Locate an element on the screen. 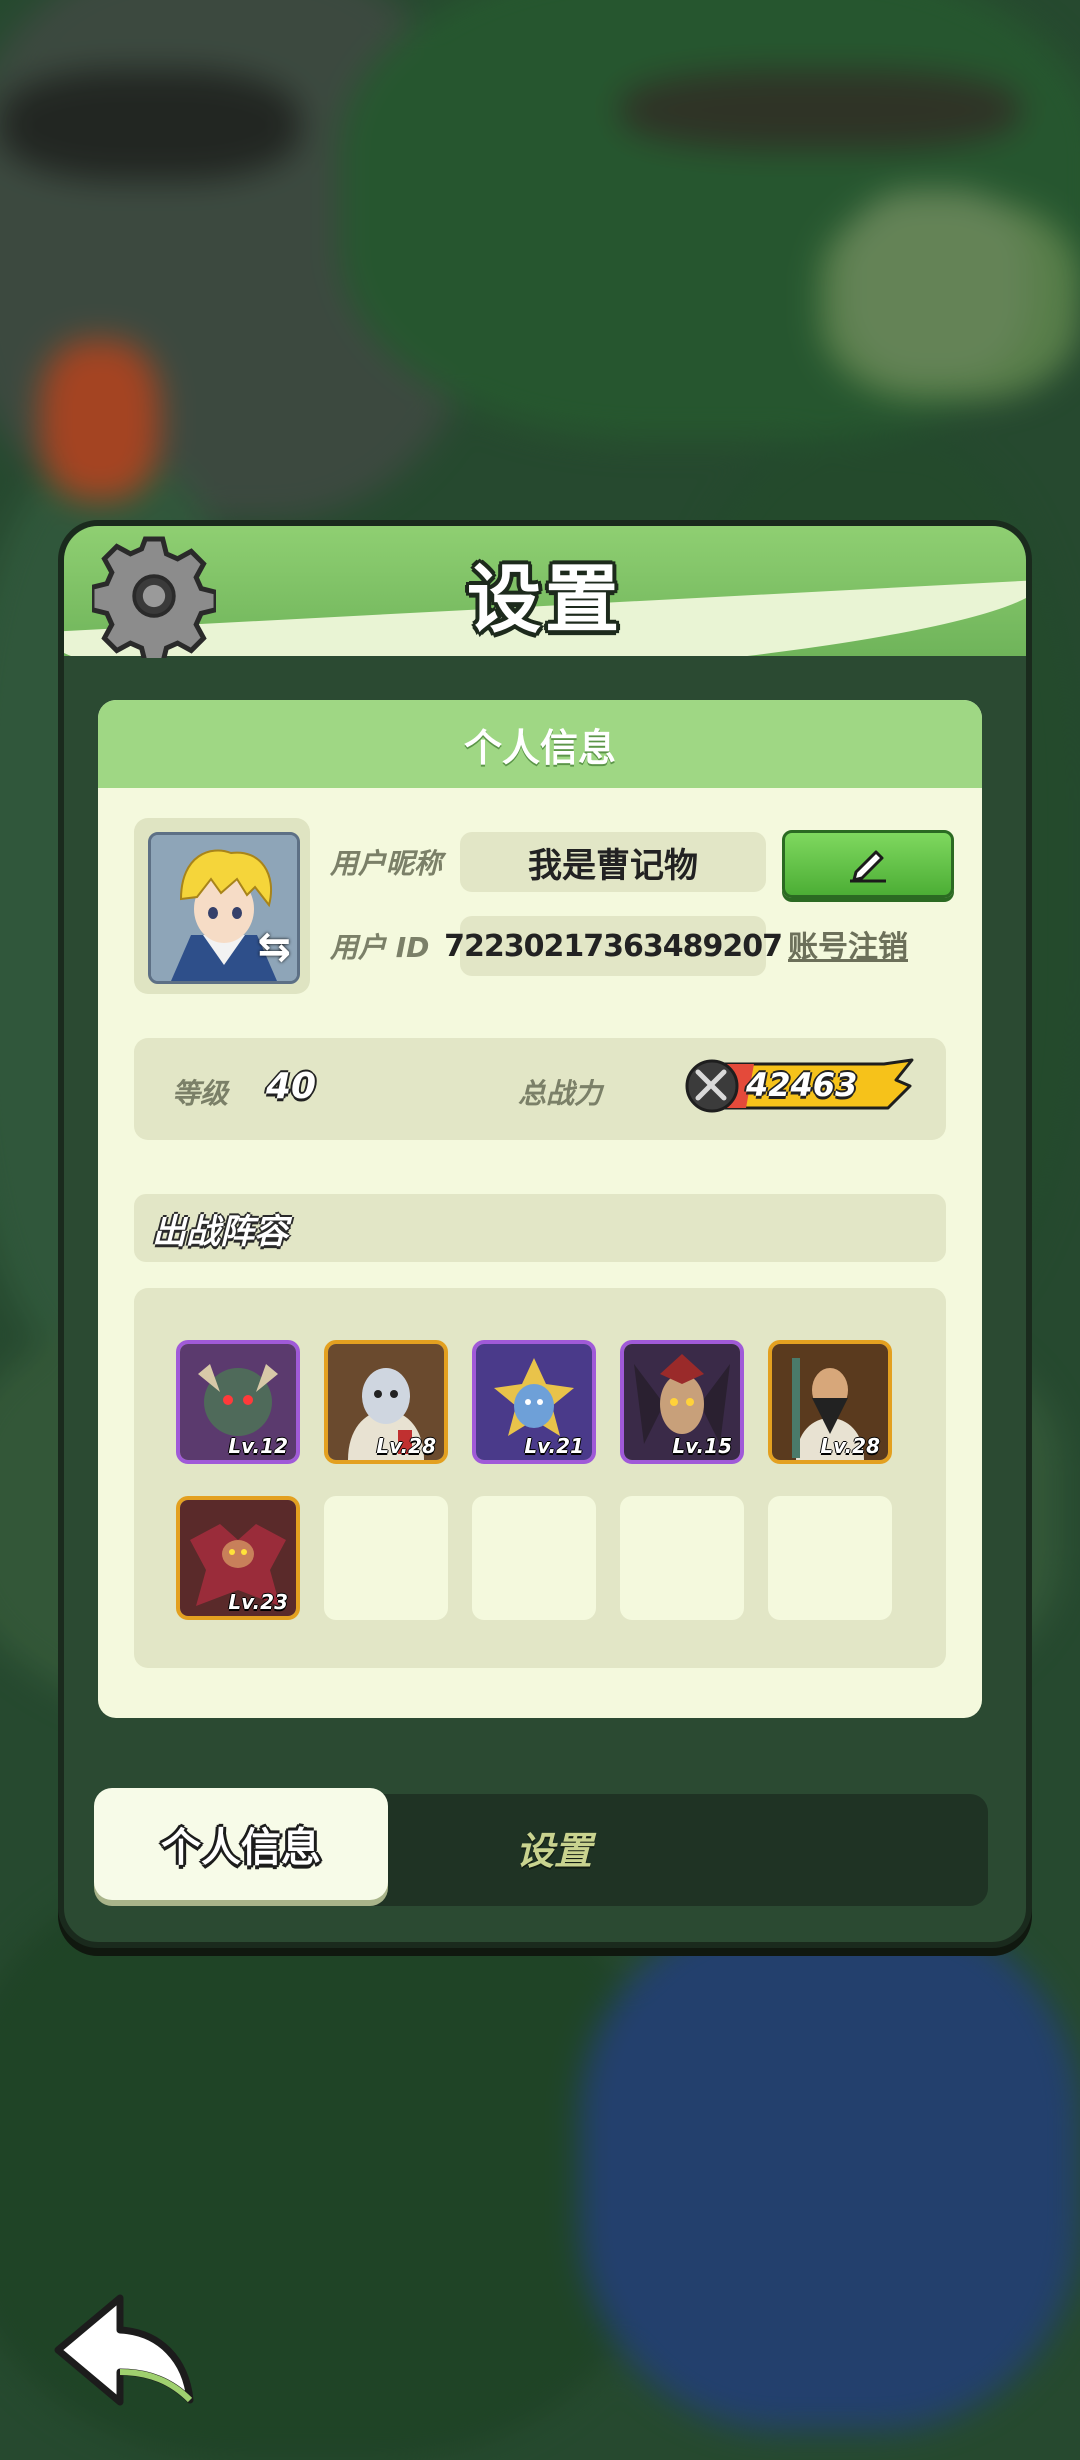 The width and height of the screenshot is (1080, 2460). hero-level: Lv.21 is located at coordinates (554, 1446).